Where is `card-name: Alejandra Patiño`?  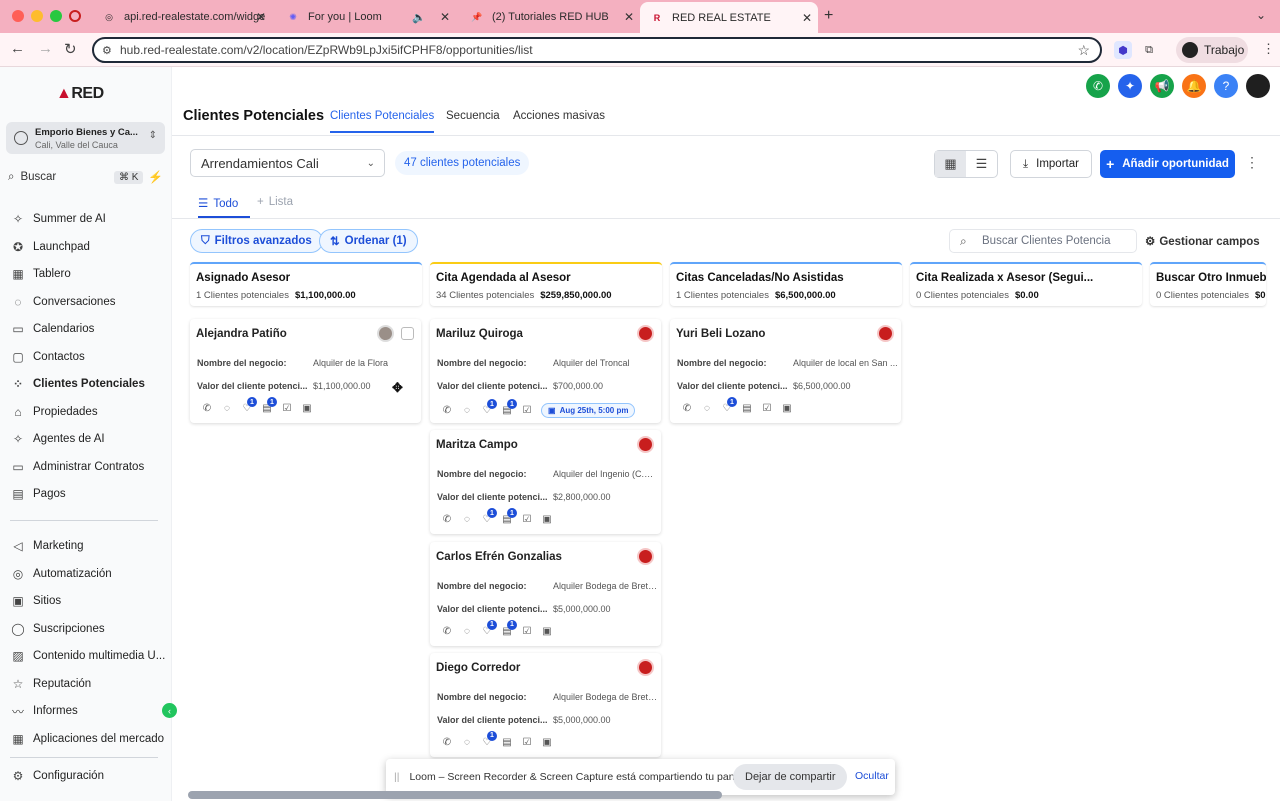
card-name: Alejandra Patiño is located at coordinates (241, 334).